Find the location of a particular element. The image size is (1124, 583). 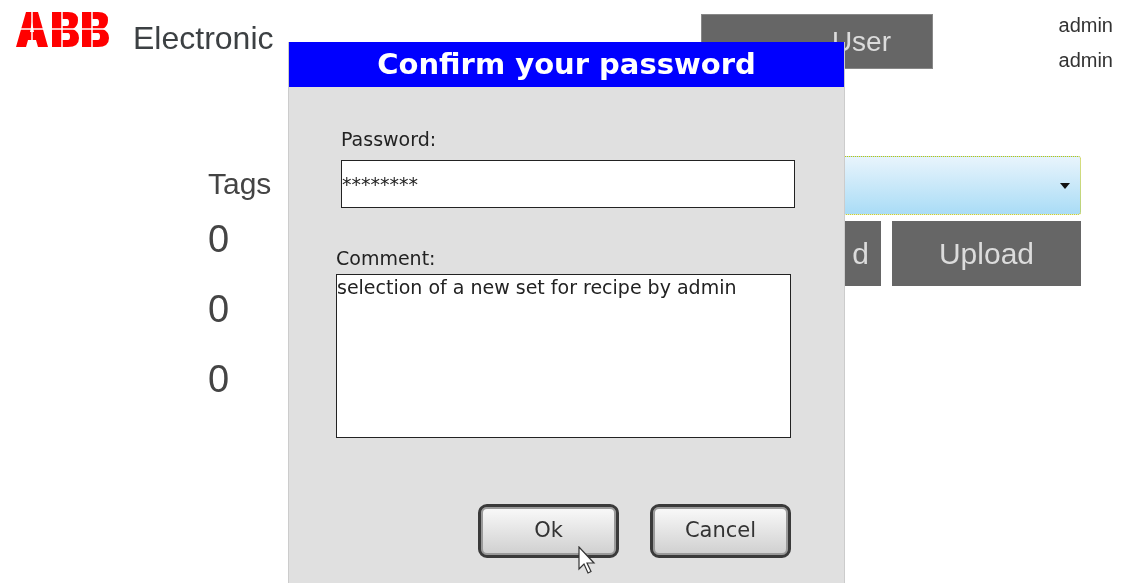

company-logo-icon is located at coordinates (64, 29).